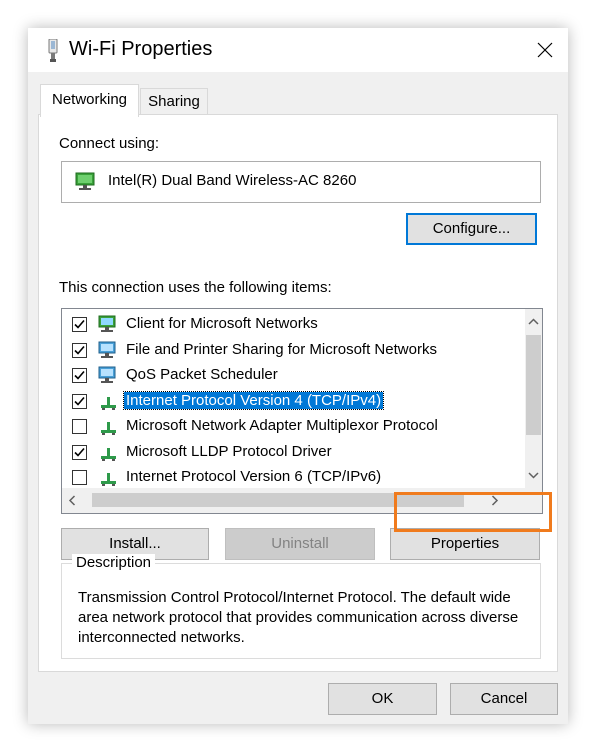 This screenshot has height=753, width=600. I want to click on chevron-left-icon, so click(72, 500).